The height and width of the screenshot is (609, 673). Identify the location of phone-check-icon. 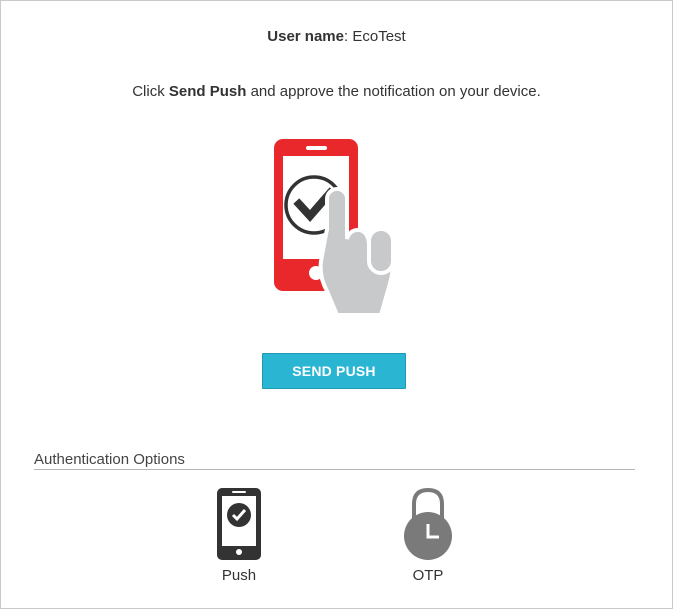
(239, 524).